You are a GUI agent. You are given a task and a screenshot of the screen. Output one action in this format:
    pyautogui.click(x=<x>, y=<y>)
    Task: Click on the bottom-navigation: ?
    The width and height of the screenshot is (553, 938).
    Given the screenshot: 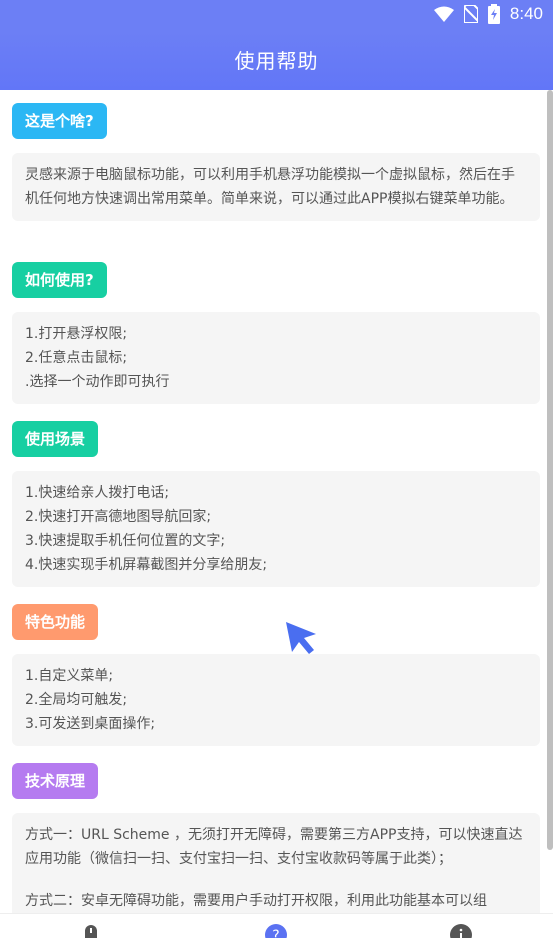 What is the action you would take?
    pyautogui.click(x=276, y=925)
    